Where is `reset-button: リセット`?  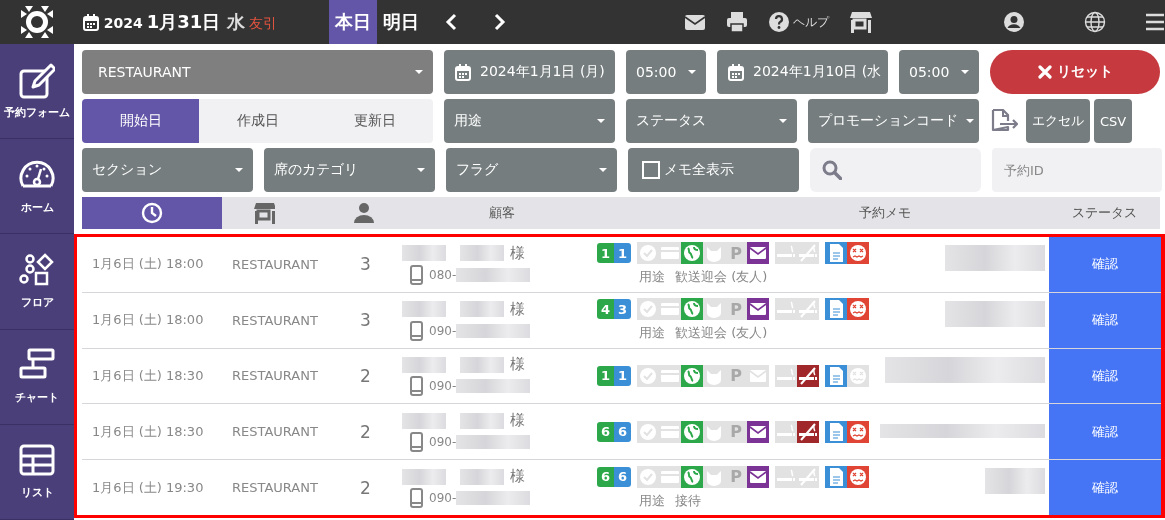 reset-button: リセット is located at coordinates (1075, 72).